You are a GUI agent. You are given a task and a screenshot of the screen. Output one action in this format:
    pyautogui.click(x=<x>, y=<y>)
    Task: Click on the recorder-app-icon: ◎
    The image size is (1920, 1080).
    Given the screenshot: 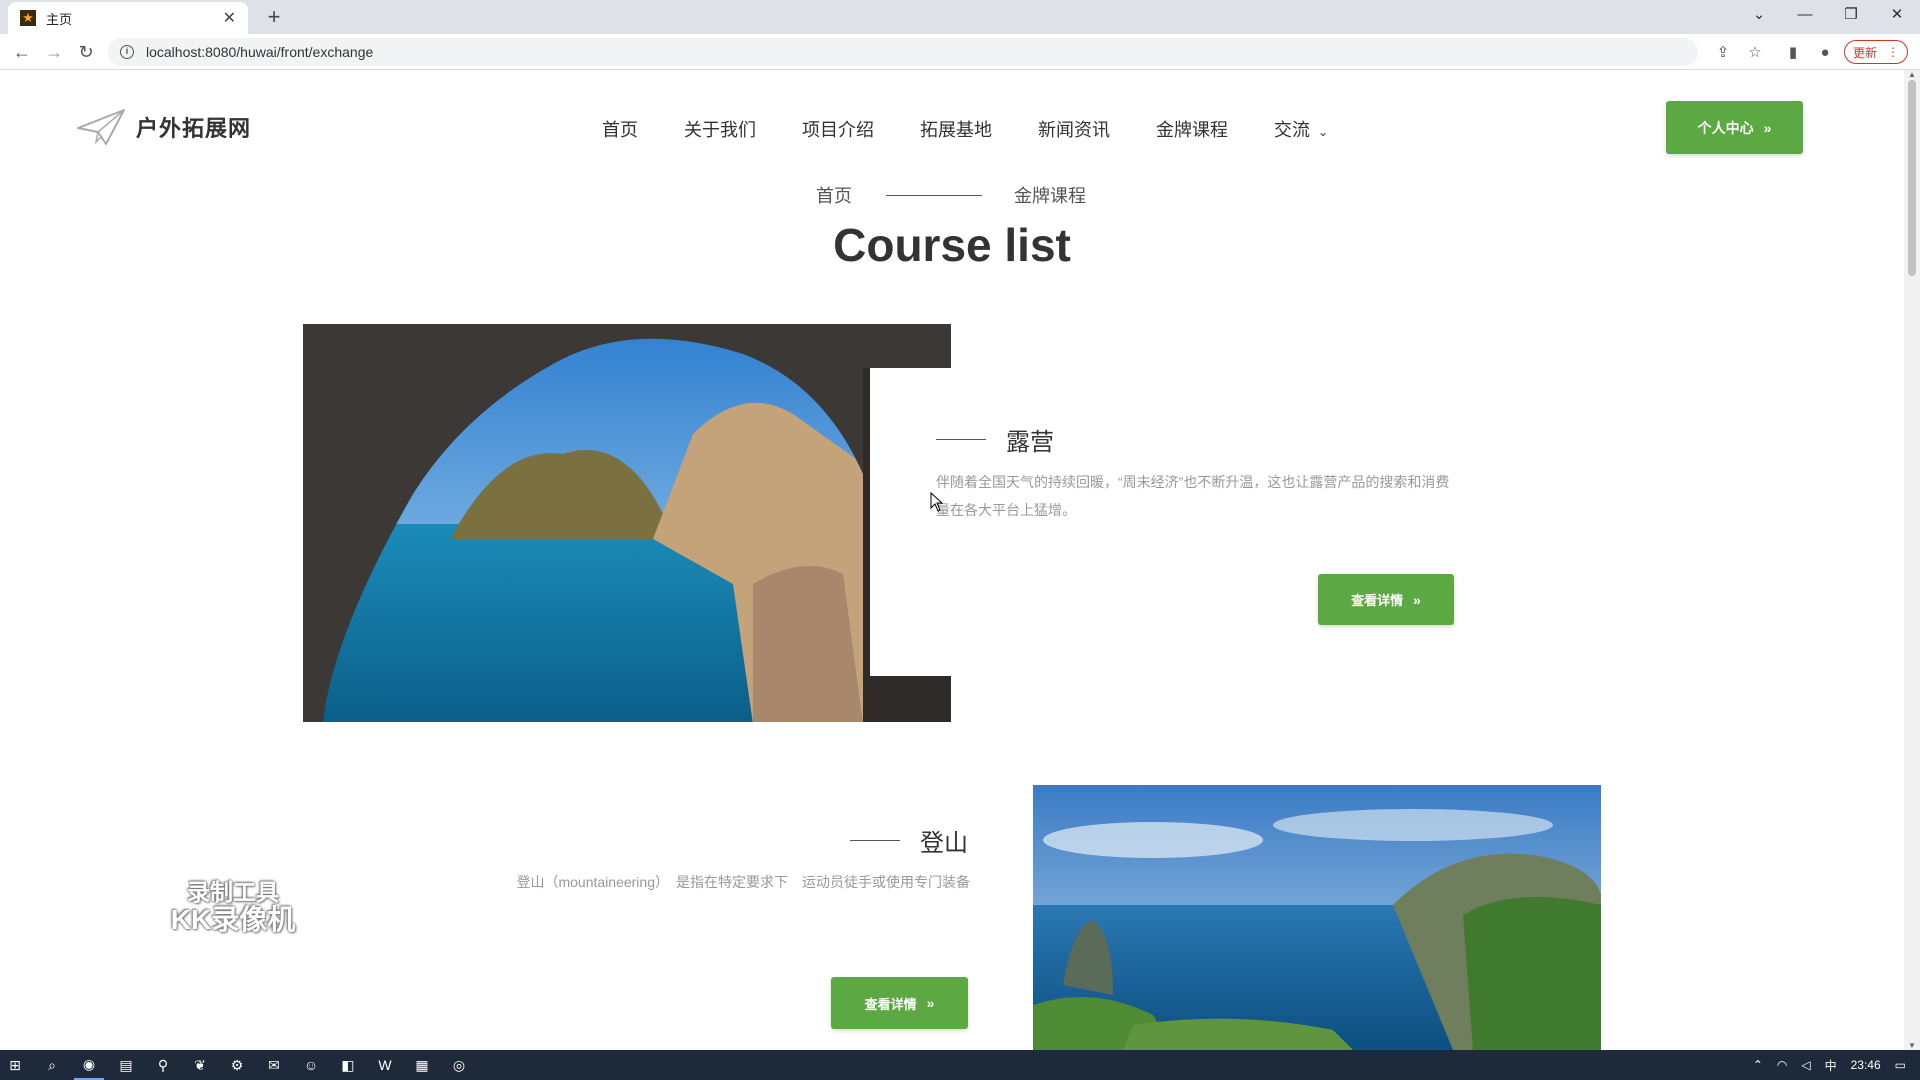 What is the action you would take?
    pyautogui.click(x=459, y=1065)
    